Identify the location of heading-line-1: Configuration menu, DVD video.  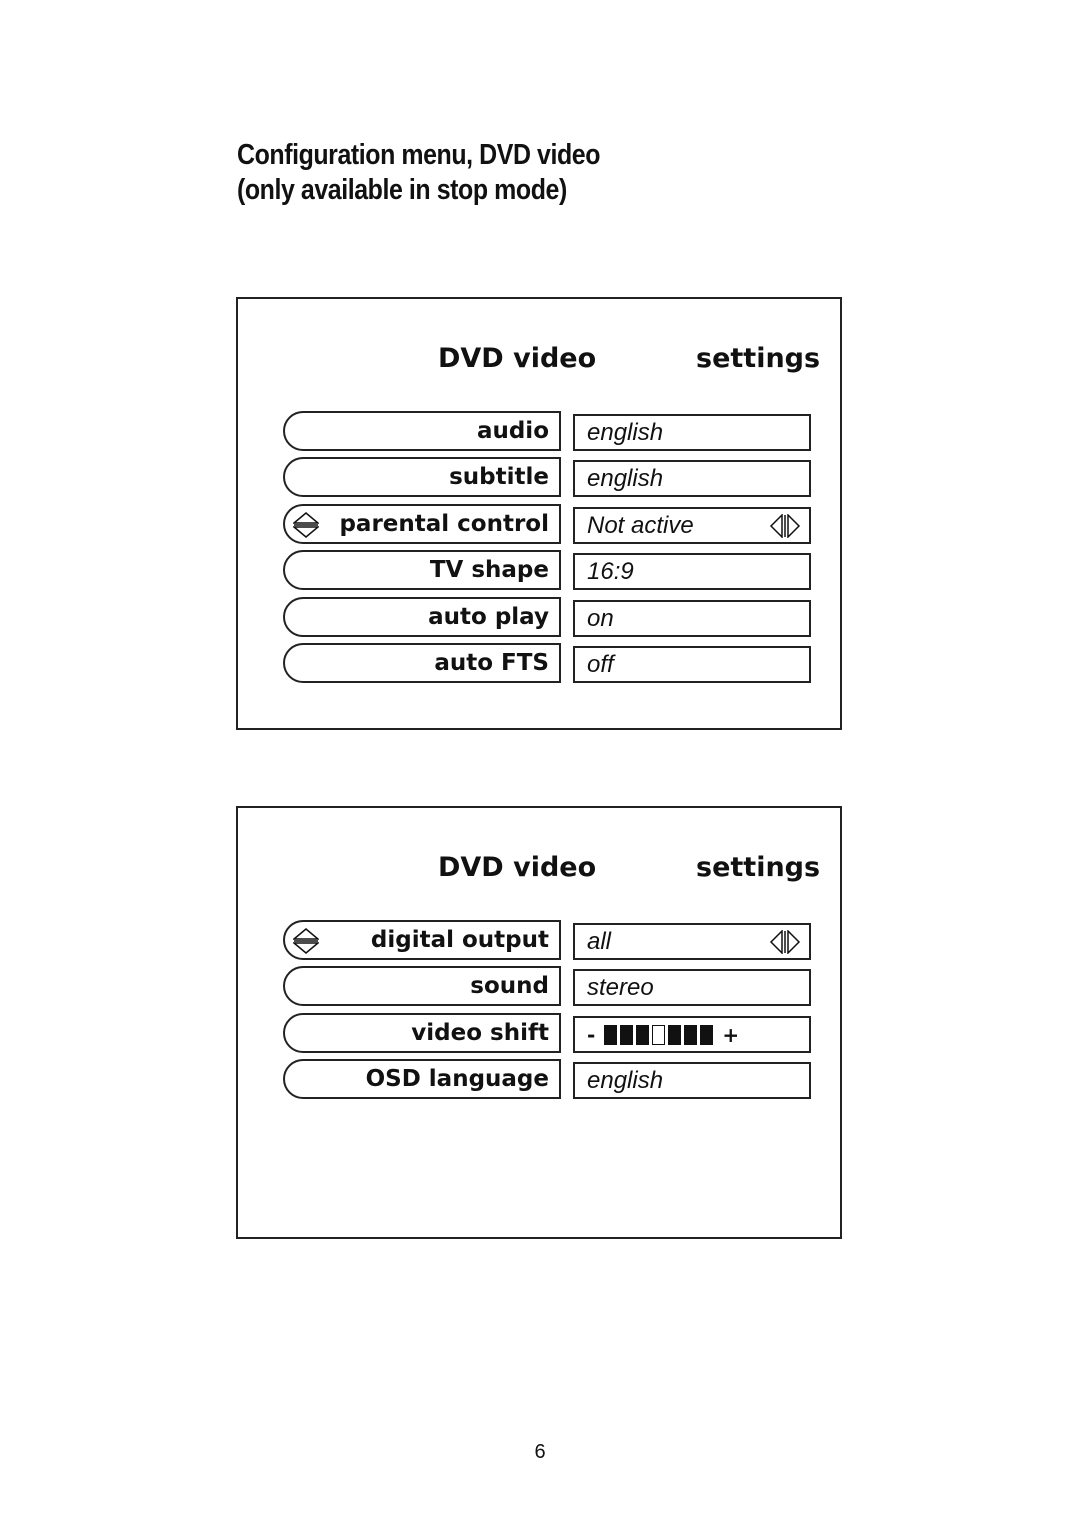
(419, 155).